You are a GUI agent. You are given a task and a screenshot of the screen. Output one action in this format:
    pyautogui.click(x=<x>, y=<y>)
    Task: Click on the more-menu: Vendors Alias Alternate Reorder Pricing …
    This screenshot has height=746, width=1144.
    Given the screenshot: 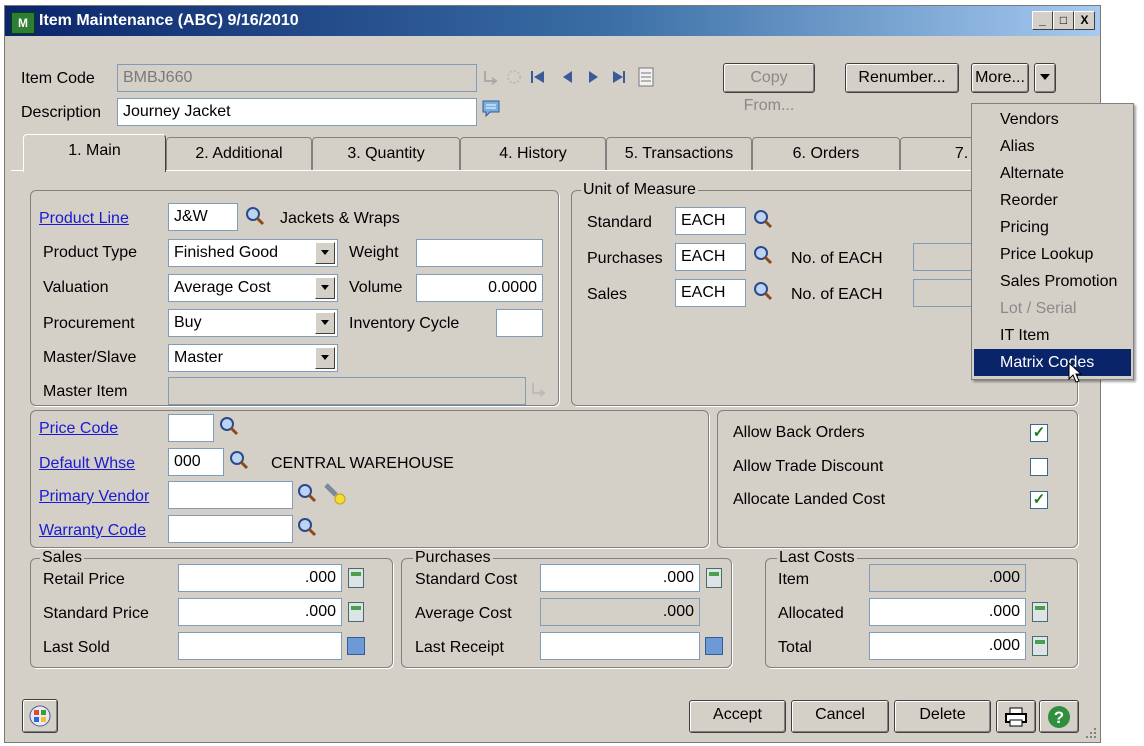 What is the action you would take?
    pyautogui.click(x=1052, y=241)
    